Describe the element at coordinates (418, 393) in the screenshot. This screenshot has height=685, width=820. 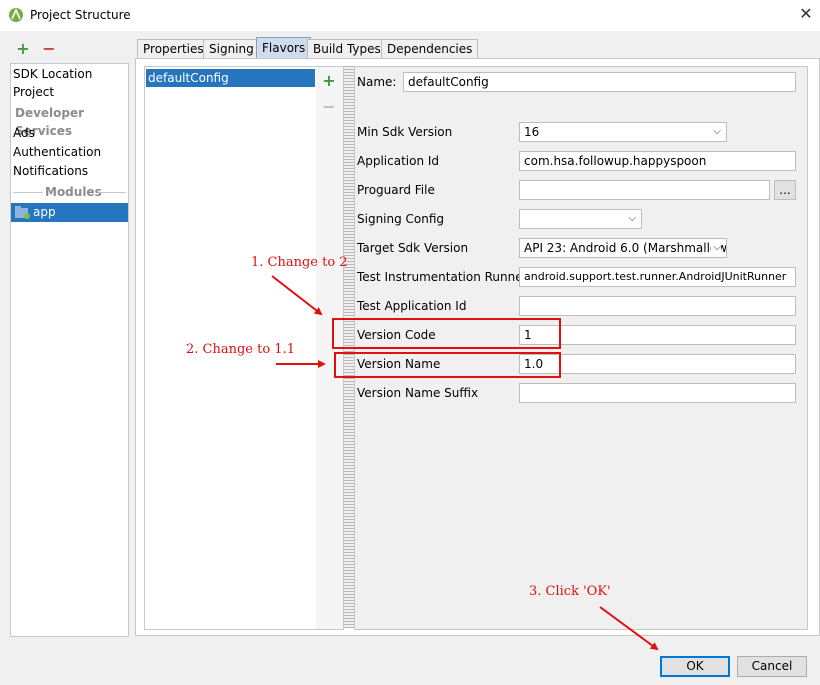
I see `version-name-suffix-label: Version Name Suffix` at that location.